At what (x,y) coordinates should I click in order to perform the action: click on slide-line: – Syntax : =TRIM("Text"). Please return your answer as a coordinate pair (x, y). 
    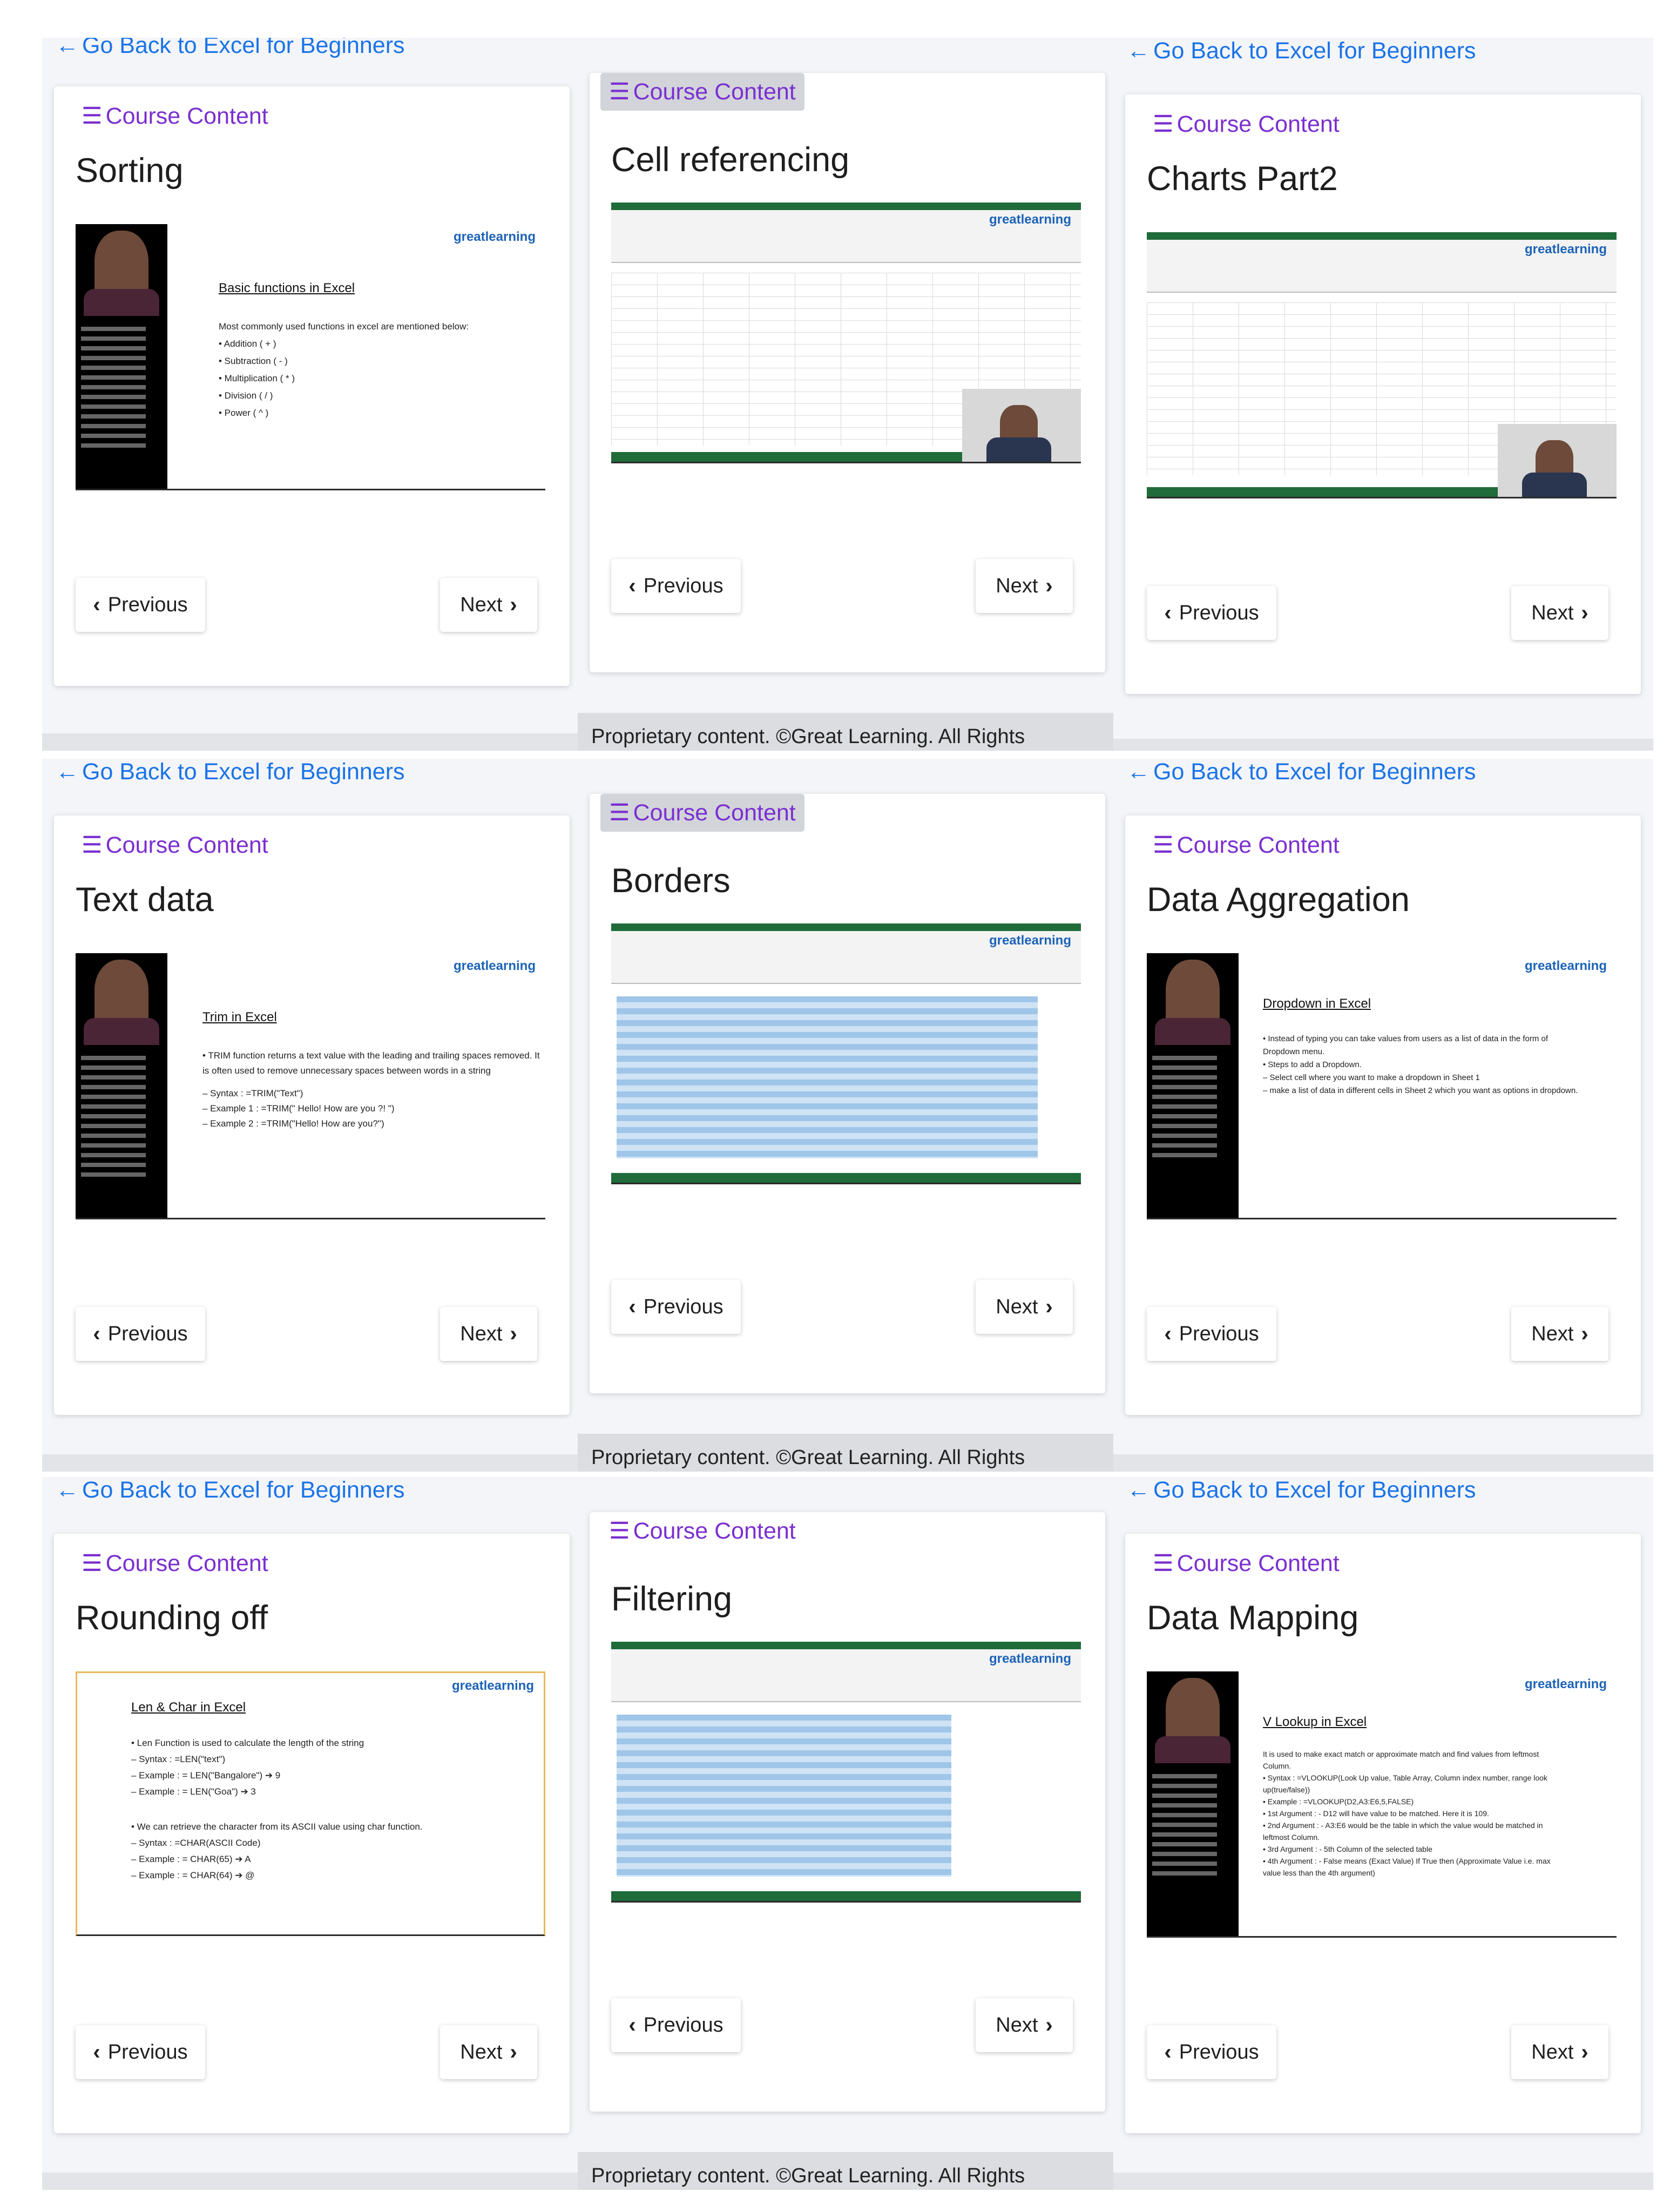
    Looking at the image, I should click on (252, 1093).